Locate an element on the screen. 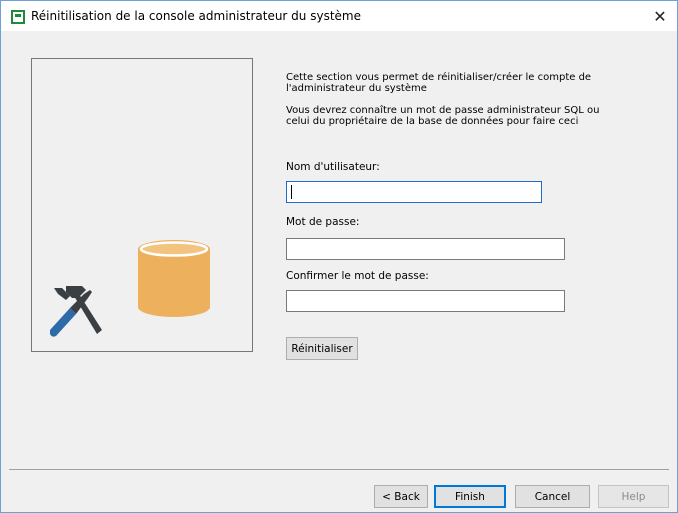  tools-icon is located at coordinates (76, 311).